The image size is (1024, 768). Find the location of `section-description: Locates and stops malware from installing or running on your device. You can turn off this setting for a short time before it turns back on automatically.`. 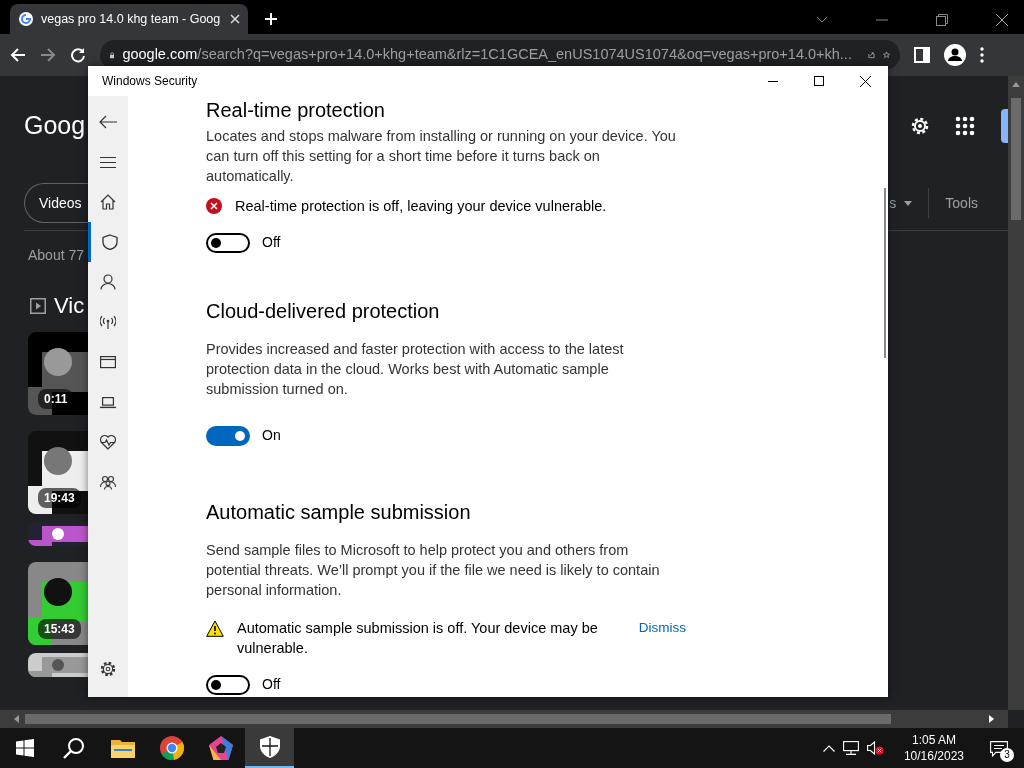

section-description: Locates and stops malware from installing or running on your device. You can turn off this setting for a short time before it turns back on automatically. is located at coordinates (441, 156).